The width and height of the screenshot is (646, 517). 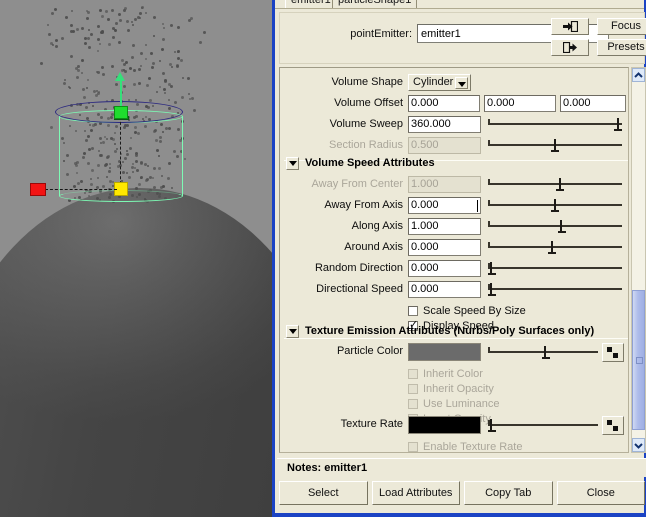 What do you see at coordinates (371, 424) in the screenshot?
I see `texture-rate-label: Texture Rate` at bounding box center [371, 424].